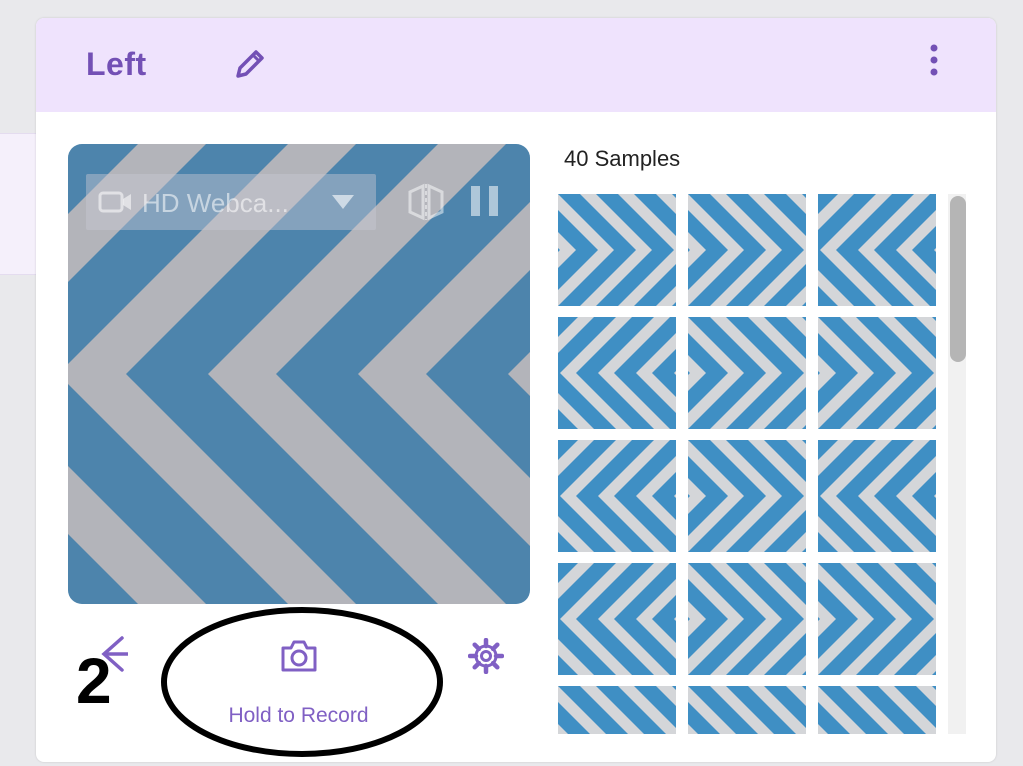 The width and height of the screenshot is (1023, 766). I want to click on more-vertical-icon, so click(934, 60).